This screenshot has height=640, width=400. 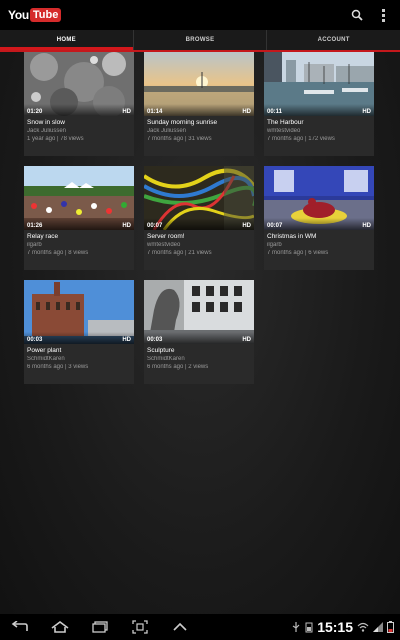 I want to click on search-icon, so click(x=357, y=15).